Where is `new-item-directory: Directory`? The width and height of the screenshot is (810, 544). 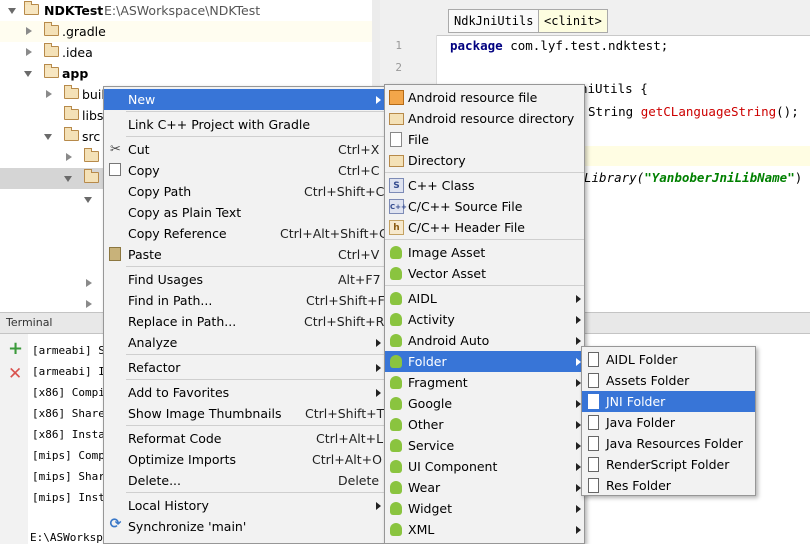
new-item-directory: Directory is located at coordinates (484, 160).